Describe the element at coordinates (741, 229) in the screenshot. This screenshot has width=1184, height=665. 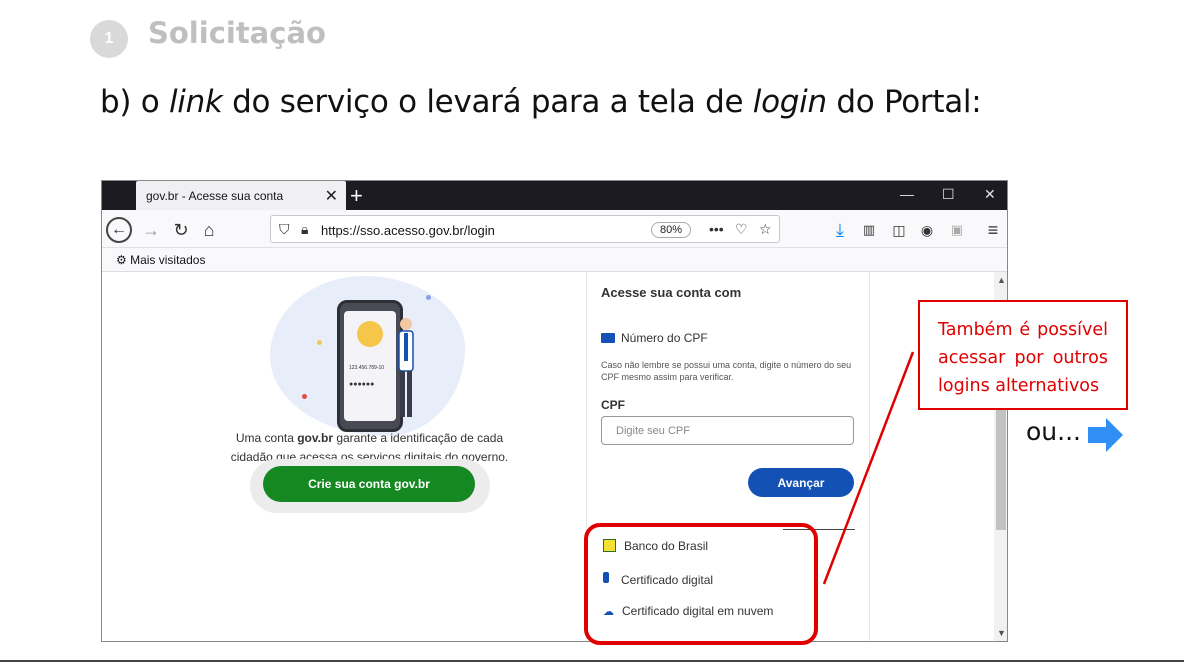
I see `pocket-icon: ♡` at that location.